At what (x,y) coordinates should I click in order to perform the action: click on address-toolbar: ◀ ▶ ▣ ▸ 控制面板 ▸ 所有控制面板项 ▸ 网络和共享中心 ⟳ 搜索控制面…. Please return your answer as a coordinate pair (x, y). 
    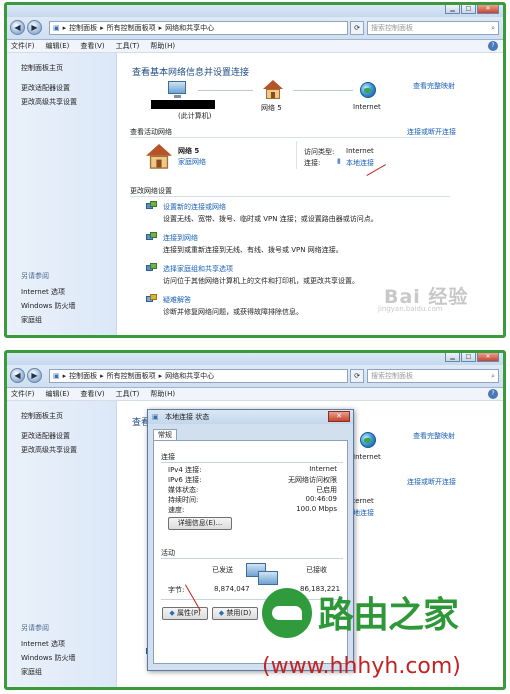
    Looking at the image, I should click on (255, 376).